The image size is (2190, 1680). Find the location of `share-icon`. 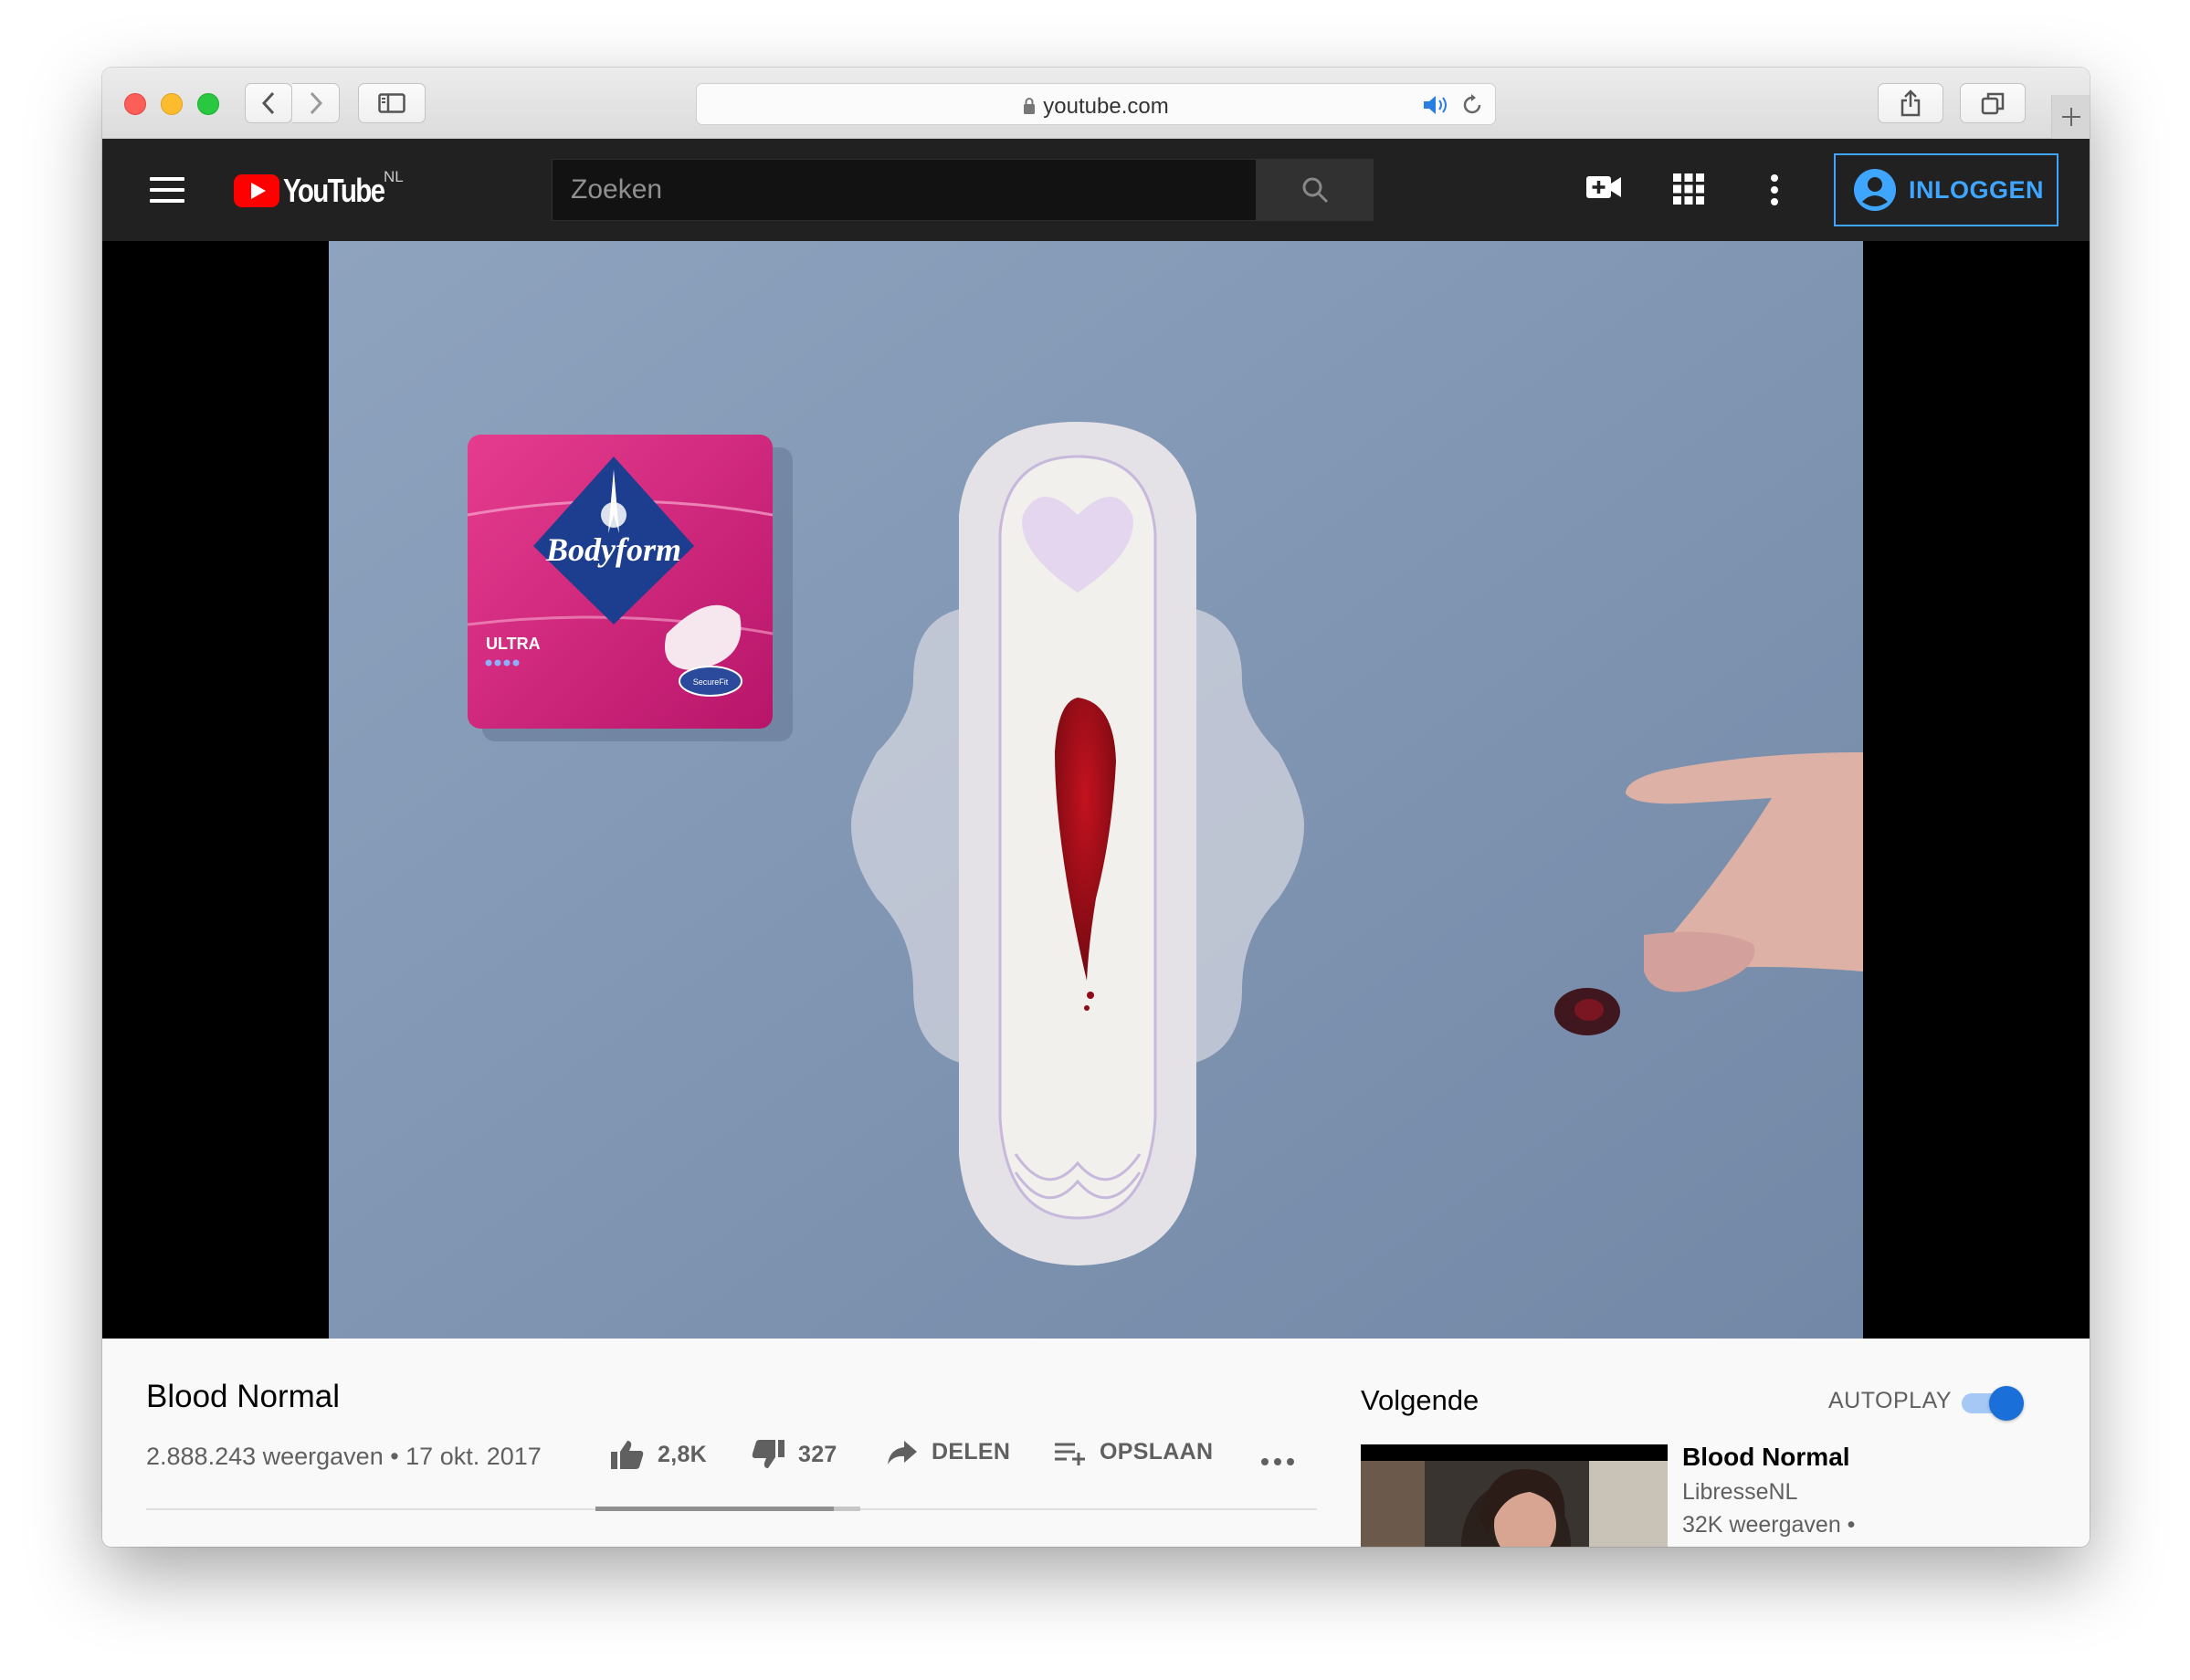

share-icon is located at coordinates (1910, 103).